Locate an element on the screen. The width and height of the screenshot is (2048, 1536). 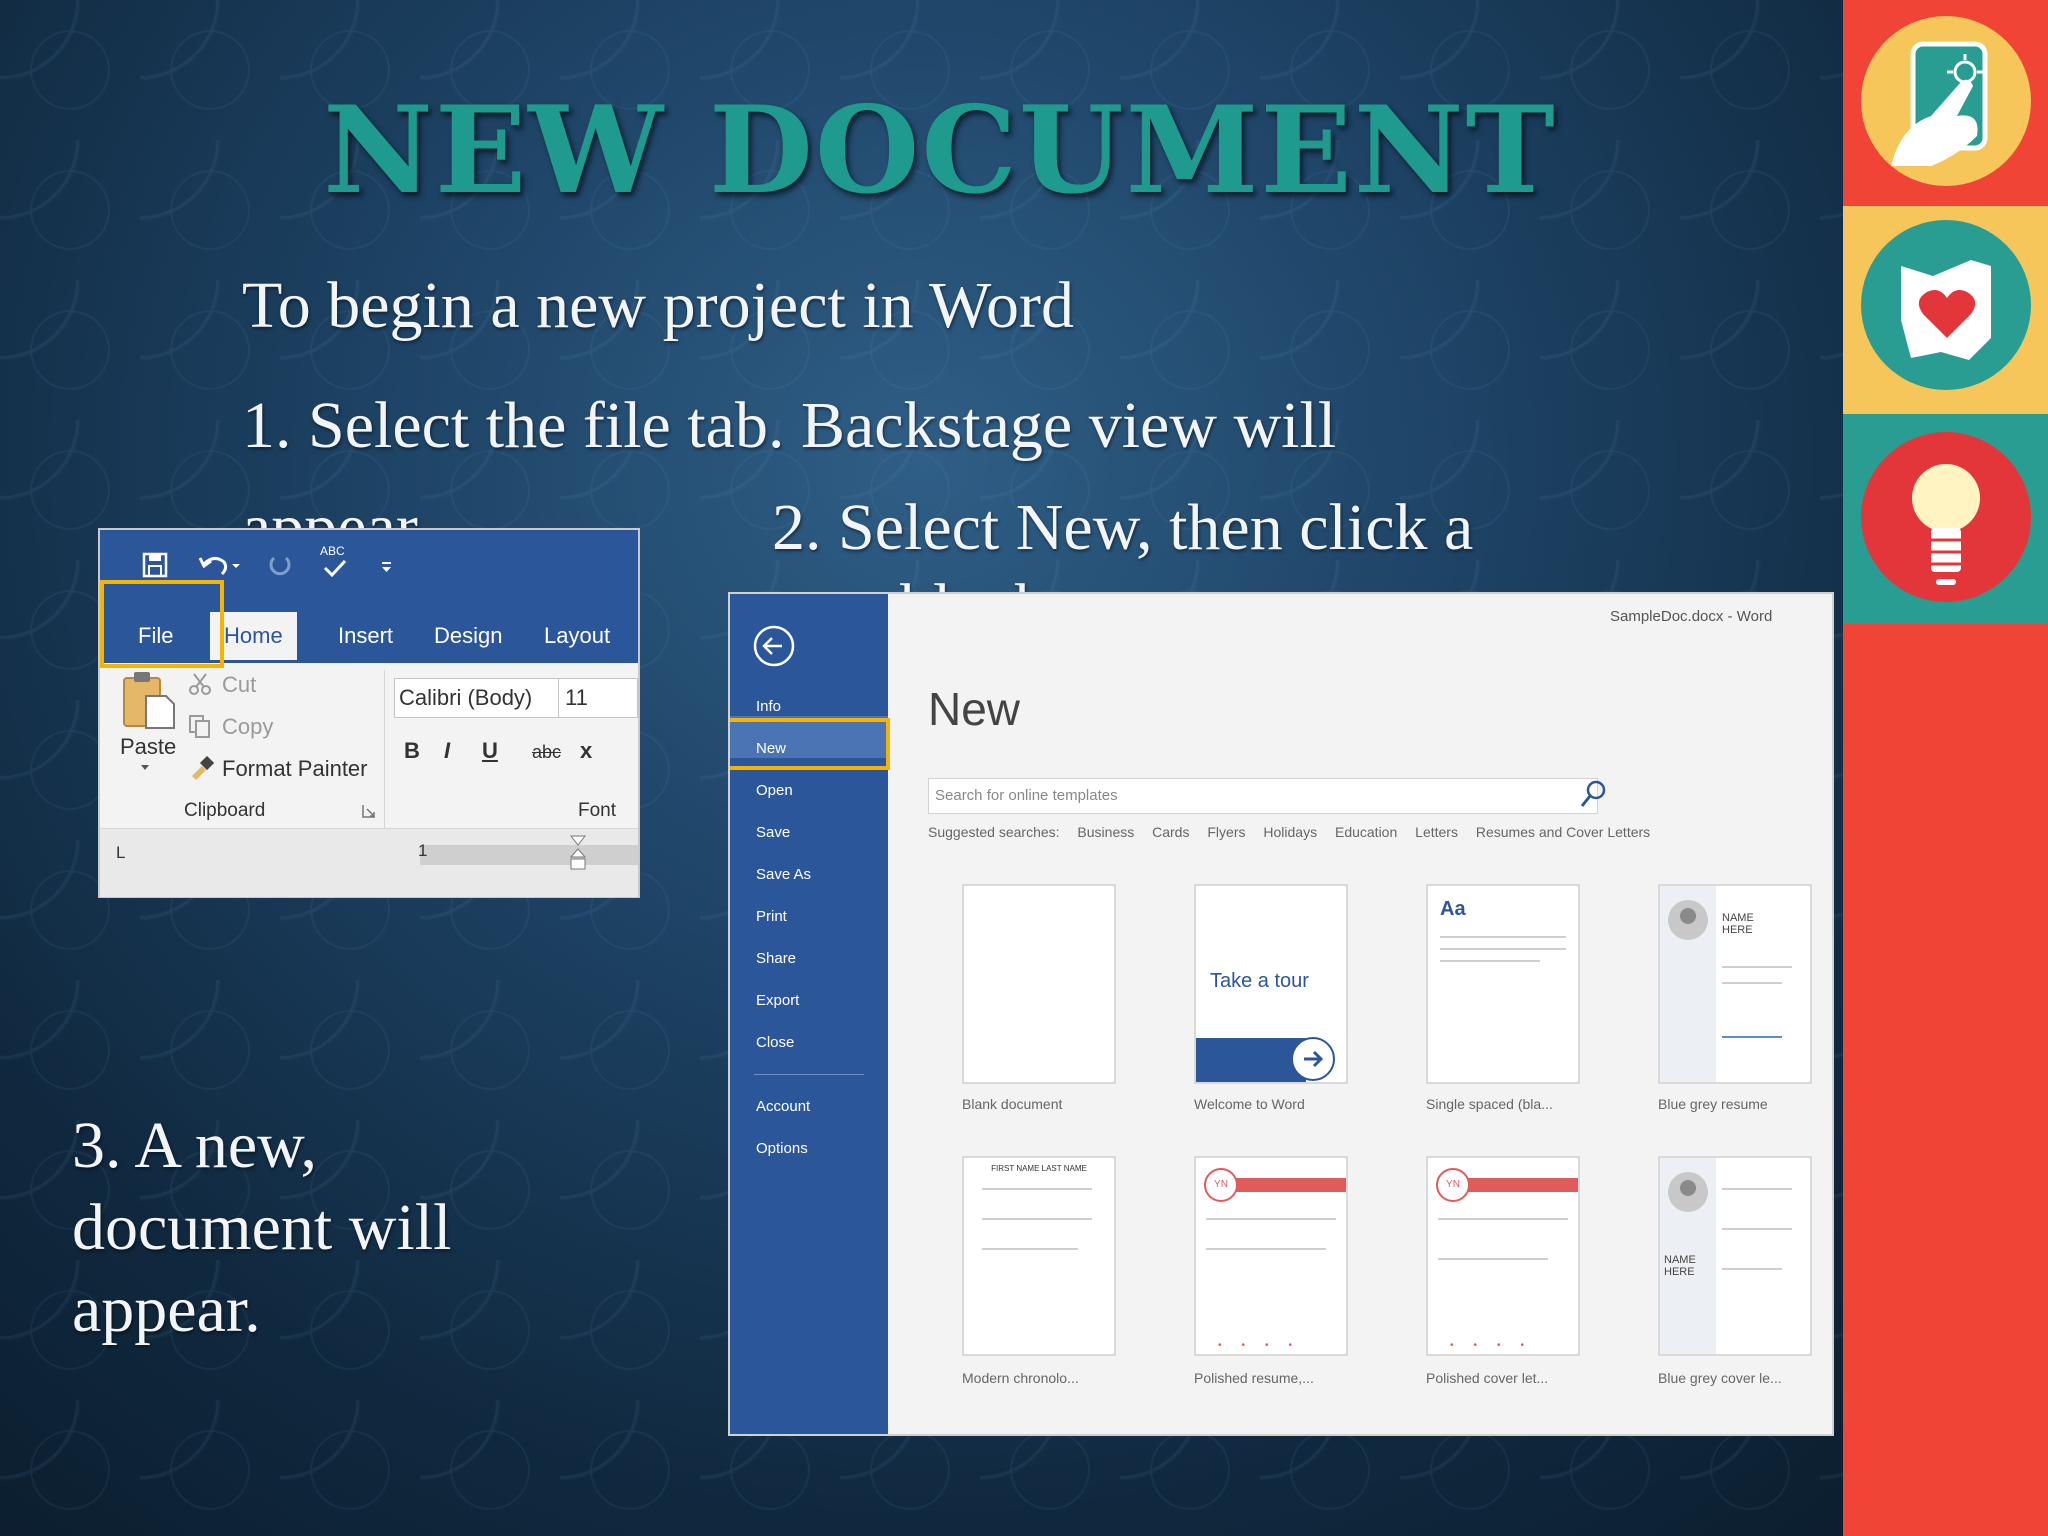
paste-dropdown-icon is located at coordinates (145, 768).